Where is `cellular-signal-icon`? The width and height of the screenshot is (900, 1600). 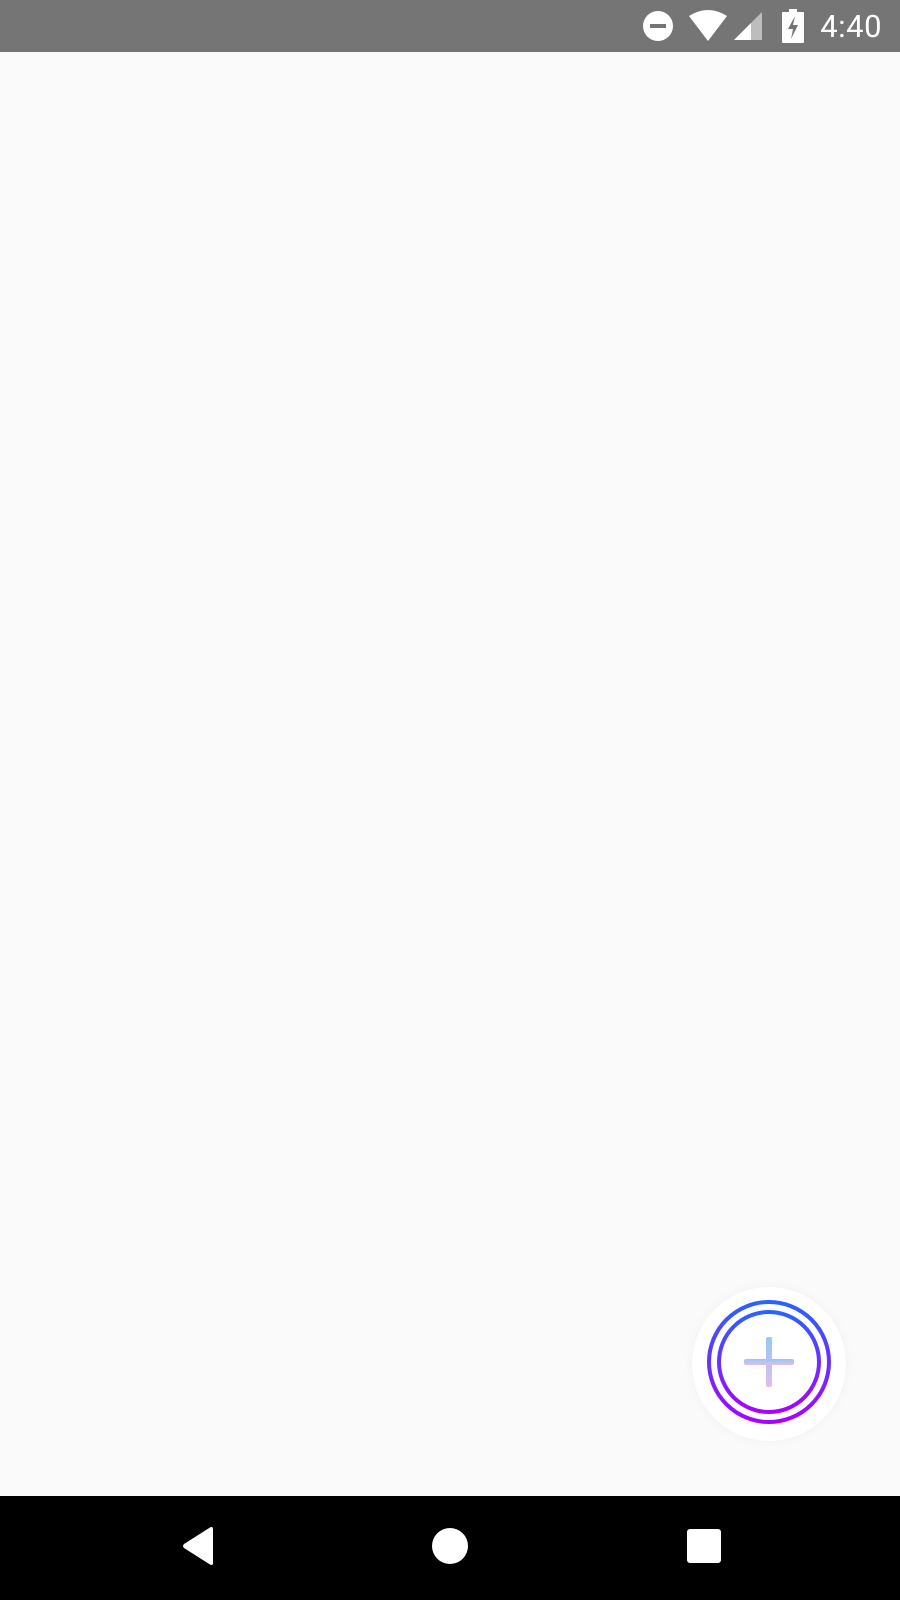
cellular-signal-icon is located at coordinates (748, 26).